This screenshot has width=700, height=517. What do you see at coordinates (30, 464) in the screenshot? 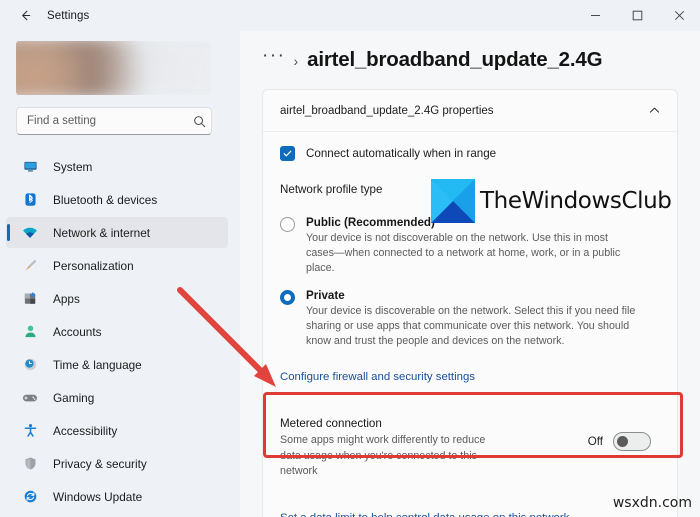
I see `shield-icon` at bounding box center [30, 464].